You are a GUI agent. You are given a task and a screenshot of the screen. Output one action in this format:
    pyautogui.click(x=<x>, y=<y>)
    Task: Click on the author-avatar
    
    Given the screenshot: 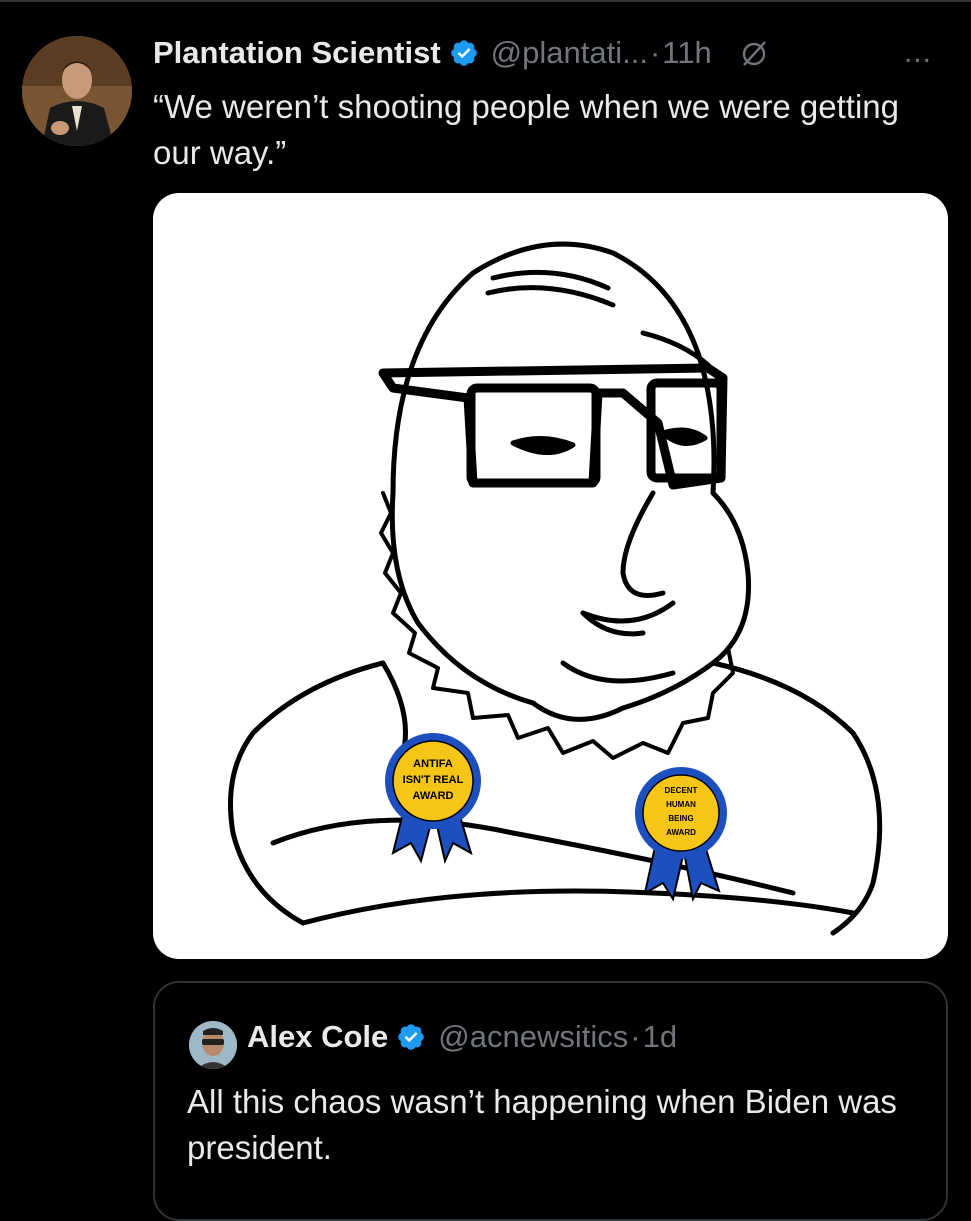 What is the action you would take?
    pyautogui.click(x=77, y=91)
    